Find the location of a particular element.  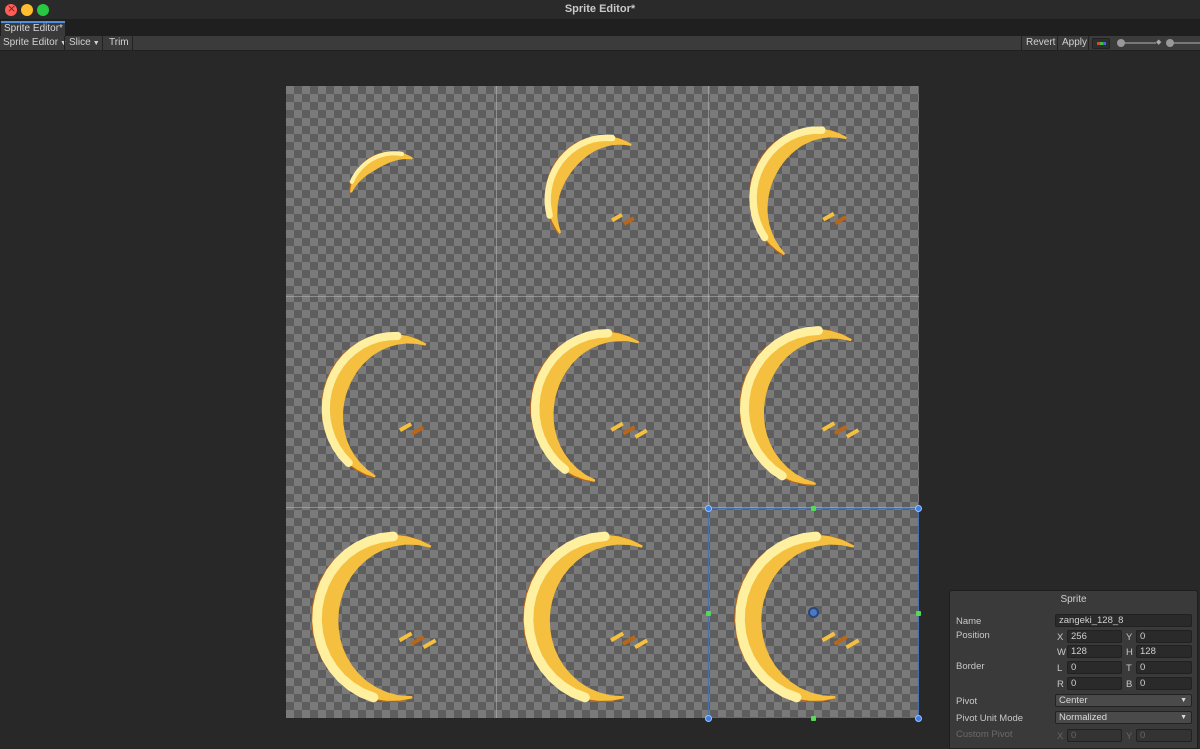

y-label: Y is located at coordinates (1129, 637).